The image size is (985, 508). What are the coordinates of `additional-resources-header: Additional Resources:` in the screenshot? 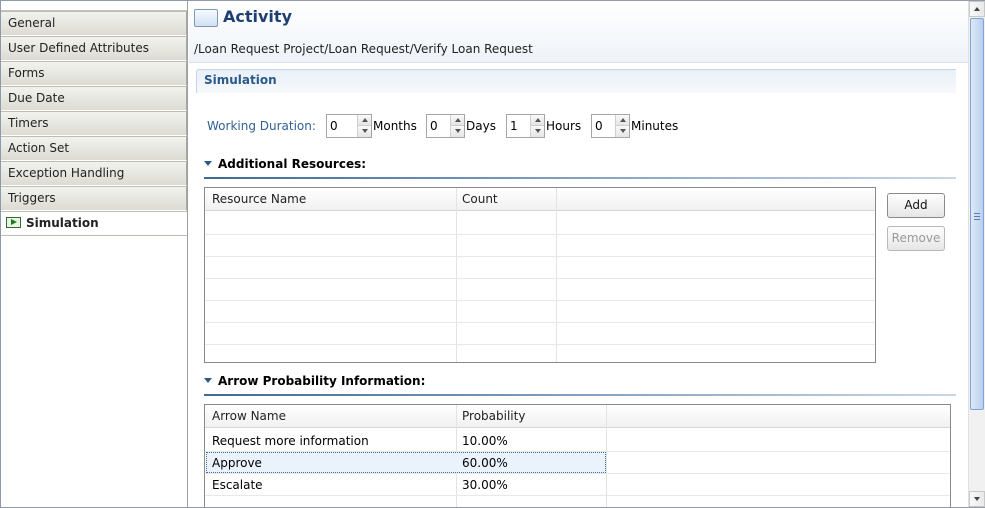 It's located at (285, 164).